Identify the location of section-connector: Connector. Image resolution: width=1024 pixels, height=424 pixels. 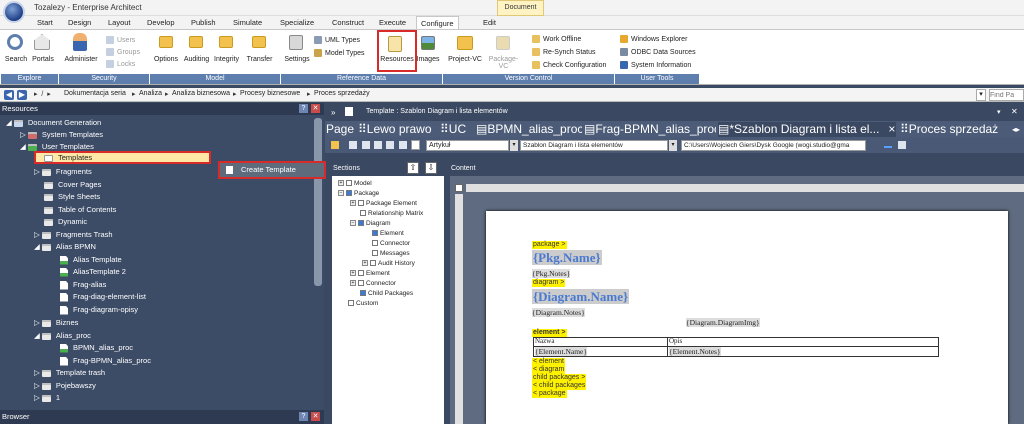
(391, 244).